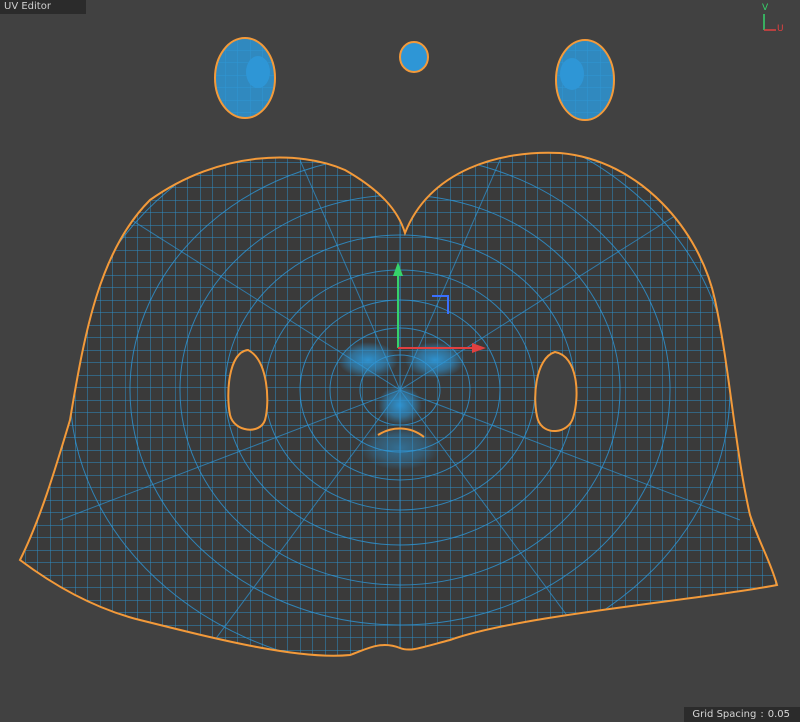 This screenshot has width=800, height=722. I want to click on left-eye-uv-island, so click(245, 78).